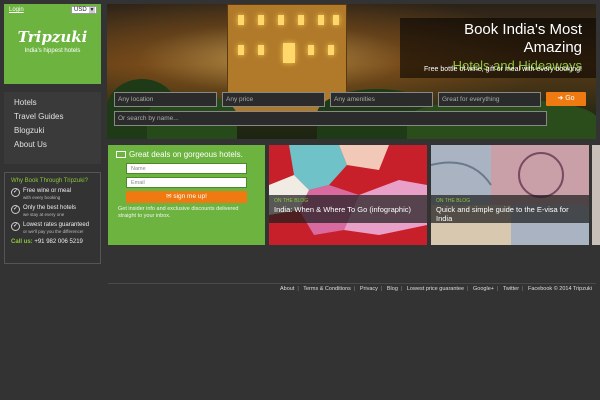  I want to click on footer-link-google-plus: Google+, so click(483, 289).